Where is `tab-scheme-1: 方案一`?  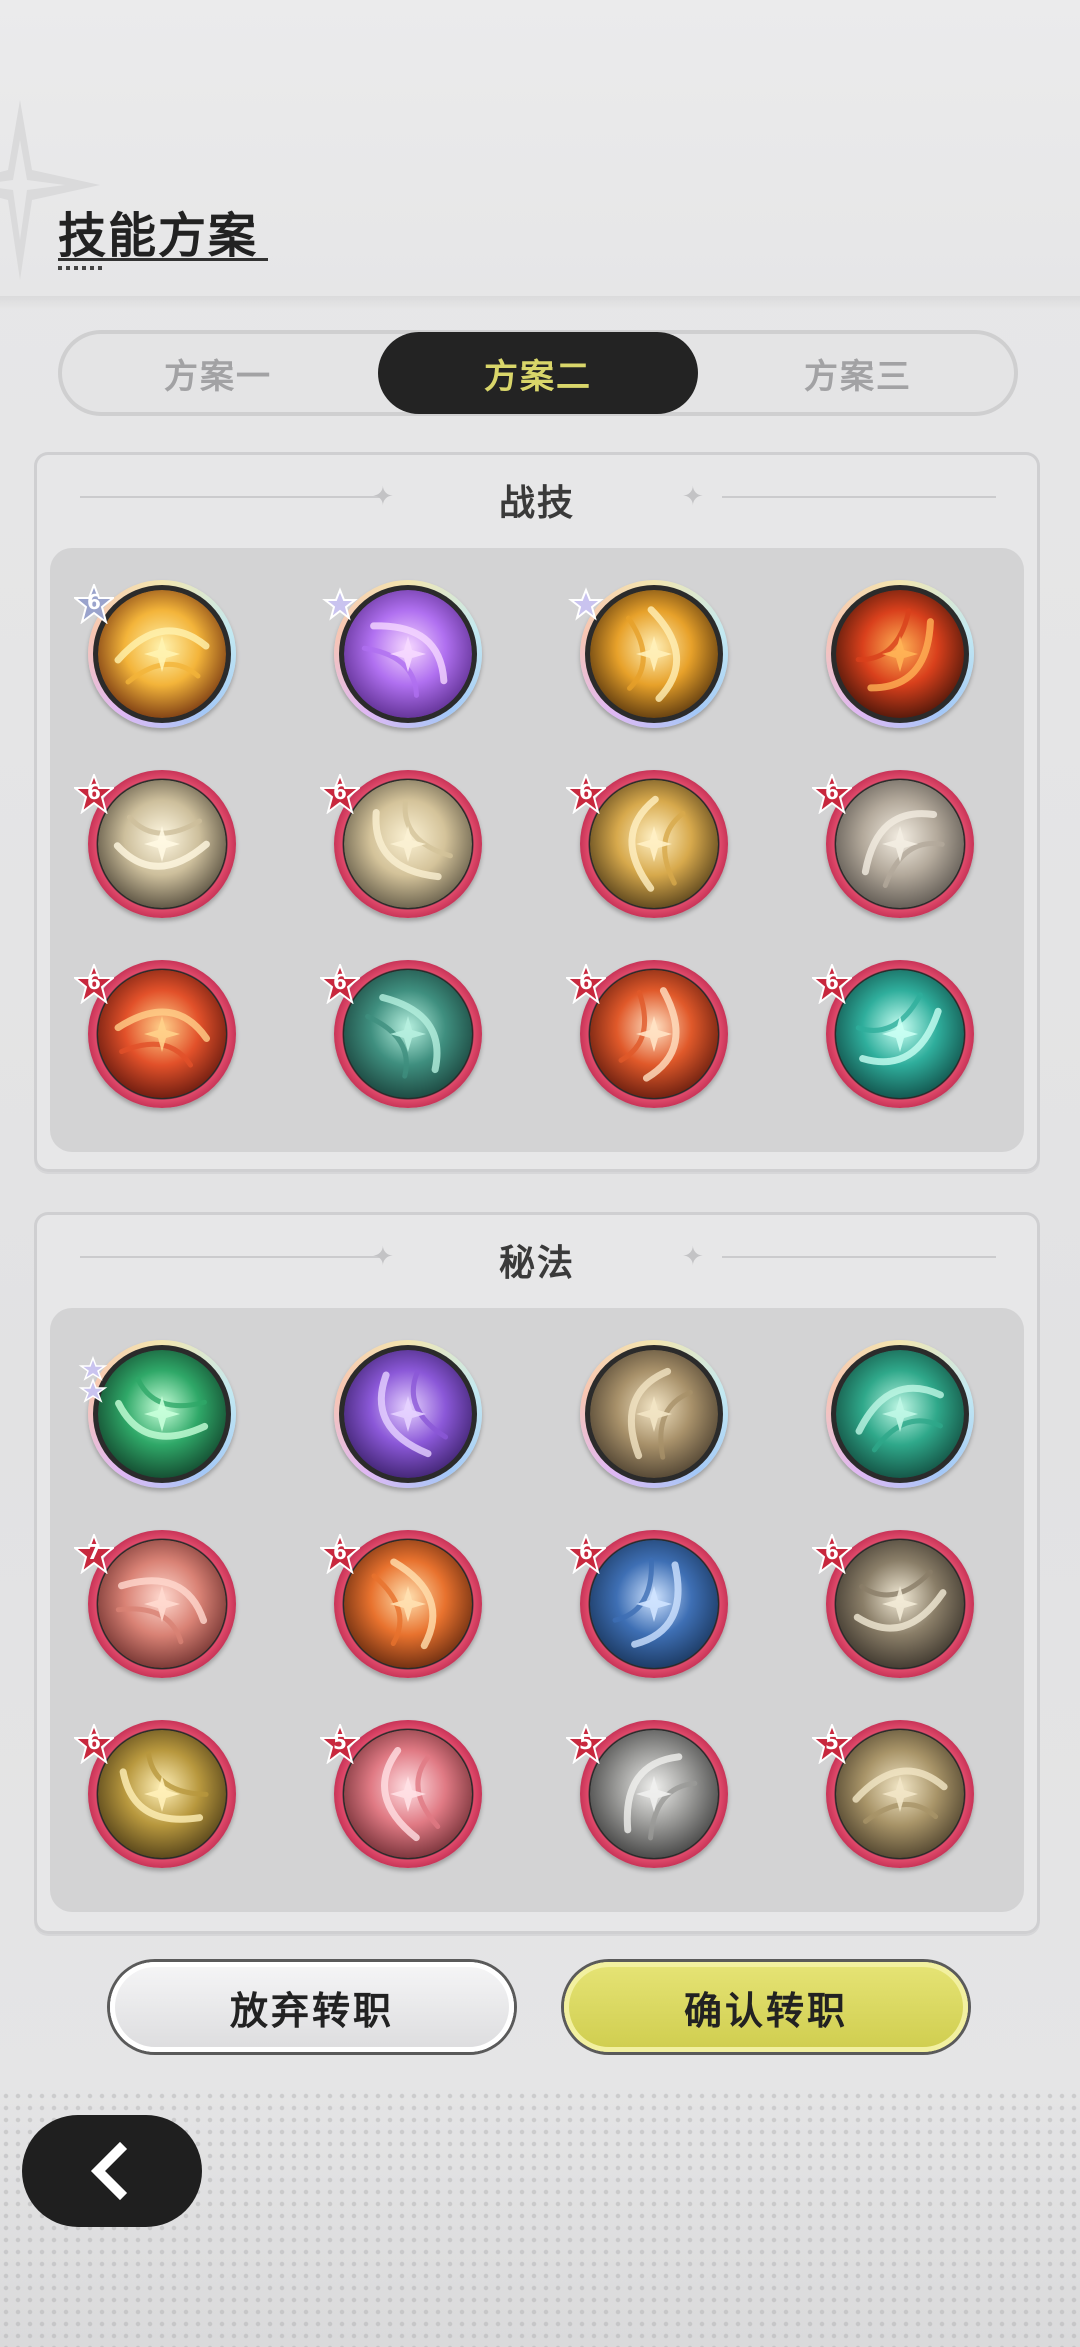
tab-scheme-1: 方案一 is located at coordinates (218, 373).